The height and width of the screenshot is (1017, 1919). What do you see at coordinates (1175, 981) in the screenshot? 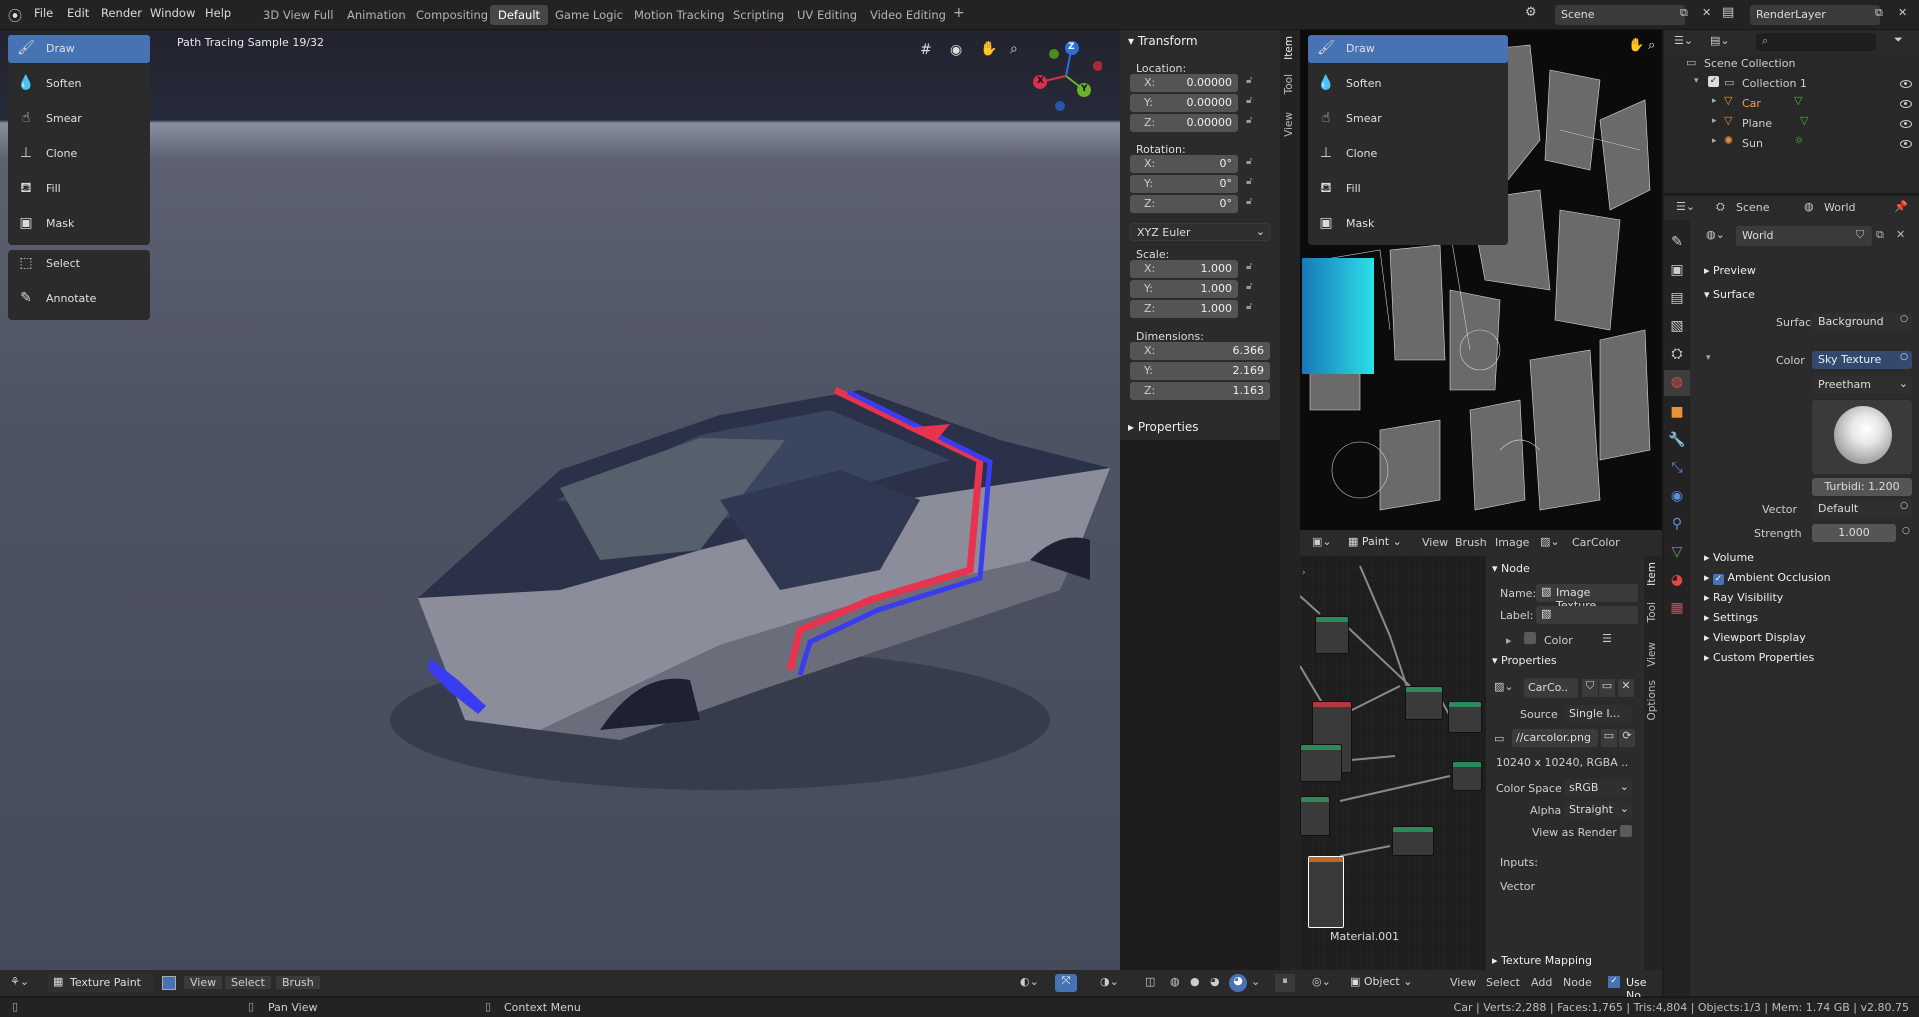
I see `wireframe-shading-icon: ◍` at bounding box center [1175, 981].